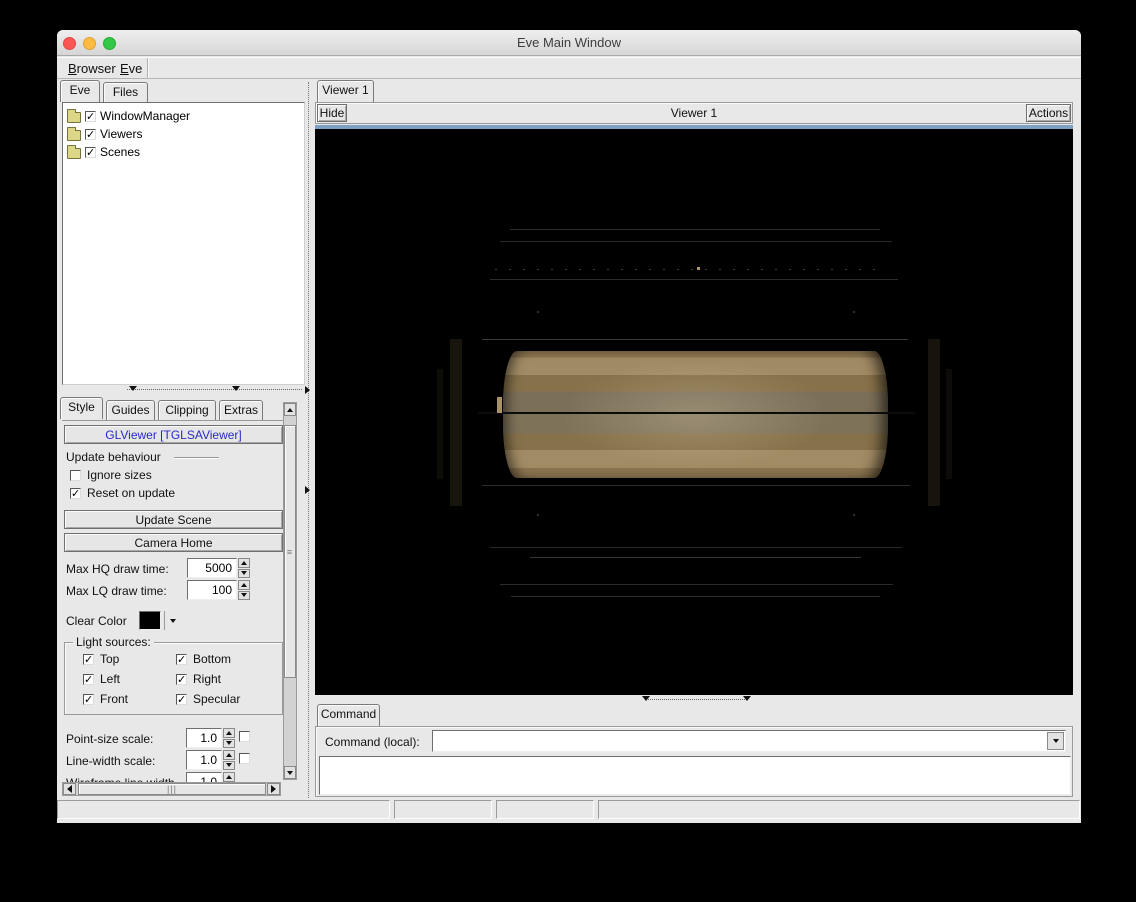  I want to click on tree-item-label: WindowManager, so click(145, 116).